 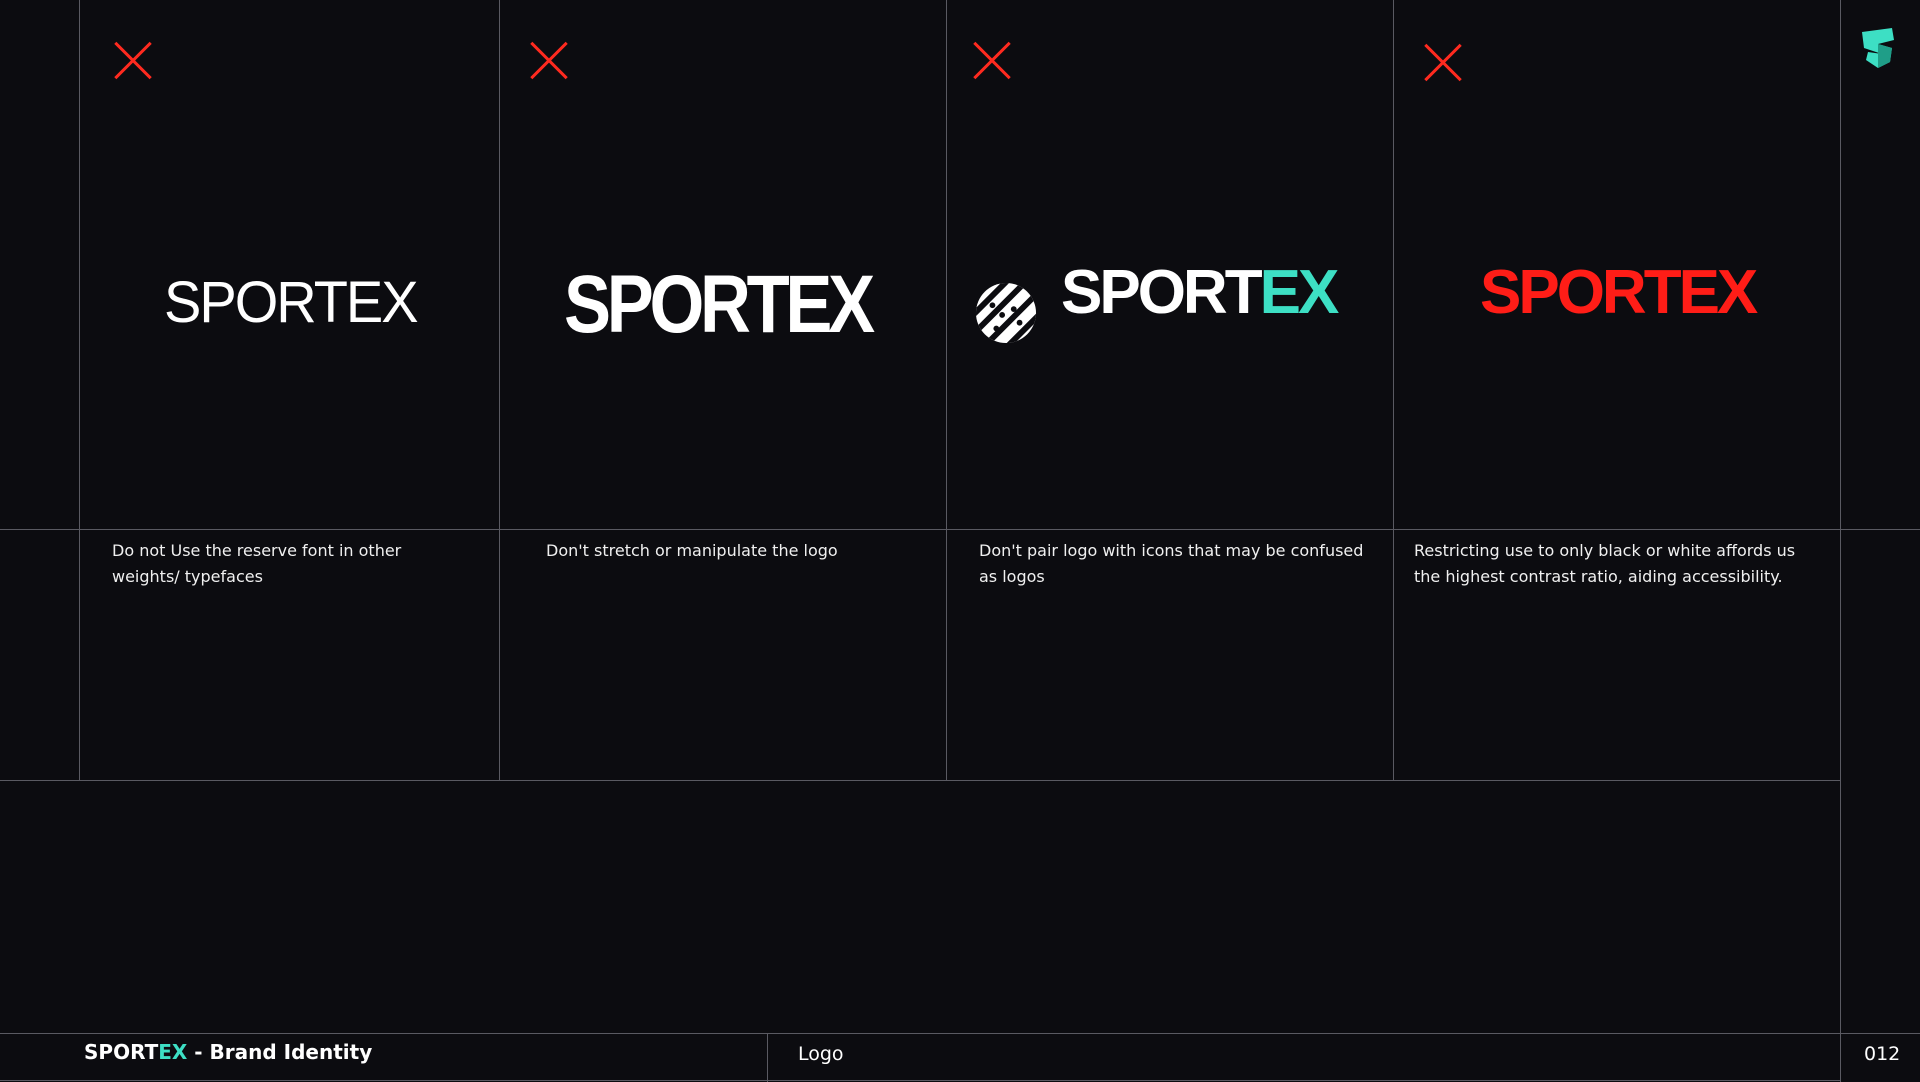 I want to click on brand-shield-icon, so click(x=1878, y=48).